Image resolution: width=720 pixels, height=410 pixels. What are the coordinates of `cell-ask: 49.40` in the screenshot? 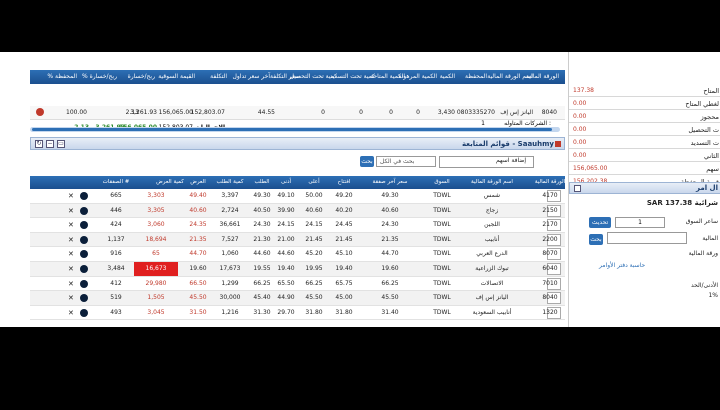 It's located at (198, 195).